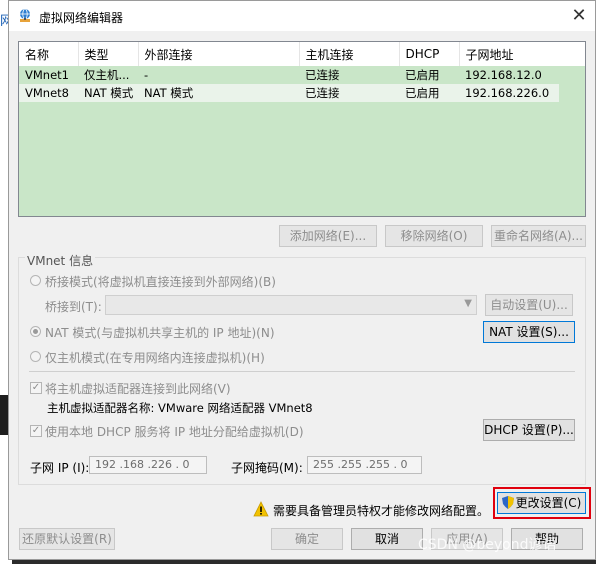  I want to click on title-bar: 虚拟网络编辑器 ✕, so click(302, 16).